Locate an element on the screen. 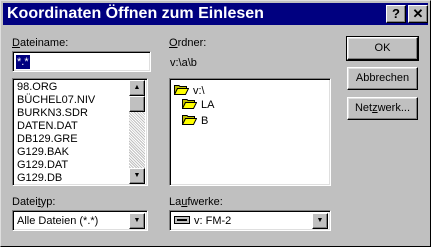 This screenshot has height=247, width=431. file-name-value: *.* is located at coordinates (23, 62).